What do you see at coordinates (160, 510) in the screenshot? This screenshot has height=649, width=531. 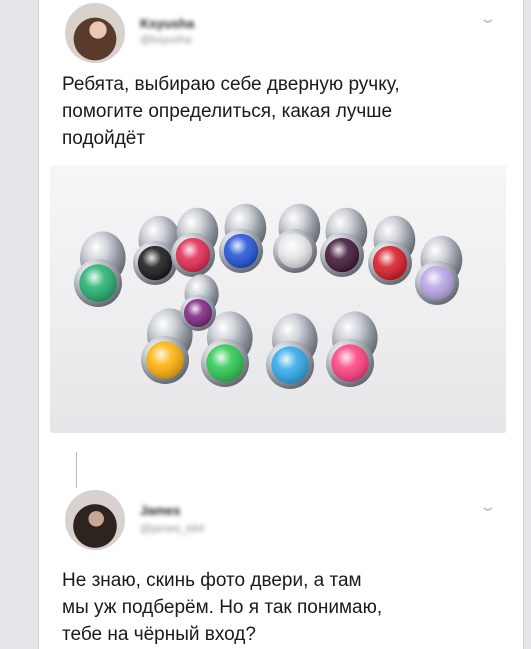 I see `author-name: James` at bounding box center [160, 510].